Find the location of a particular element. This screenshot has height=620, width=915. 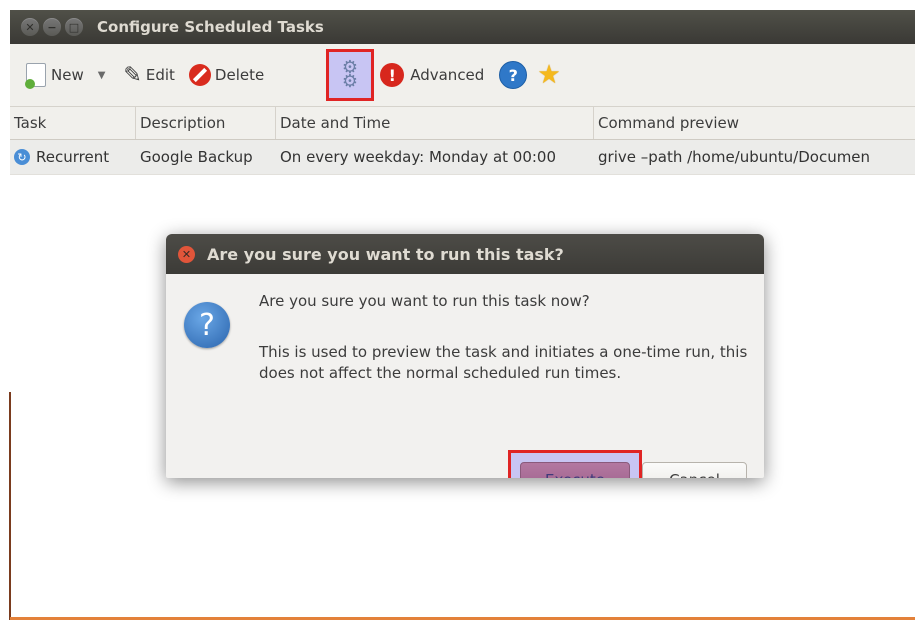

dialog-title: Are you sure you want to run this task? is located at coordinates (385, 254).